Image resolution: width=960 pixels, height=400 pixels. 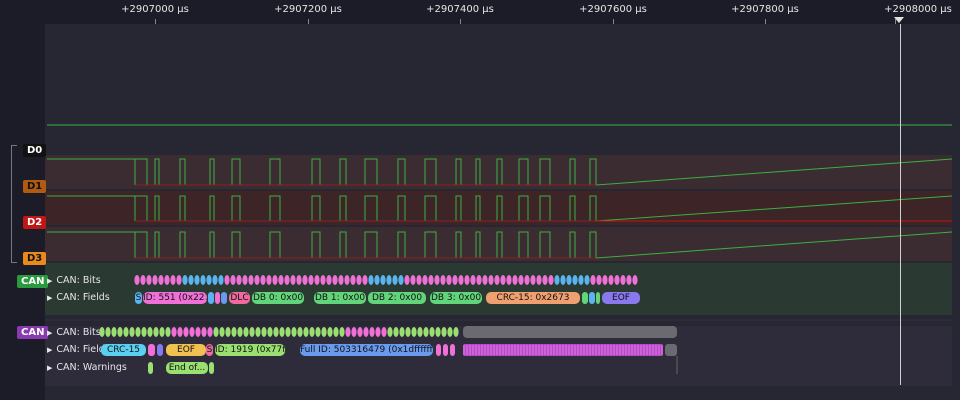 I want to click on field-annotation: CRC-15: 0x2673, so click(x=533, y=298).